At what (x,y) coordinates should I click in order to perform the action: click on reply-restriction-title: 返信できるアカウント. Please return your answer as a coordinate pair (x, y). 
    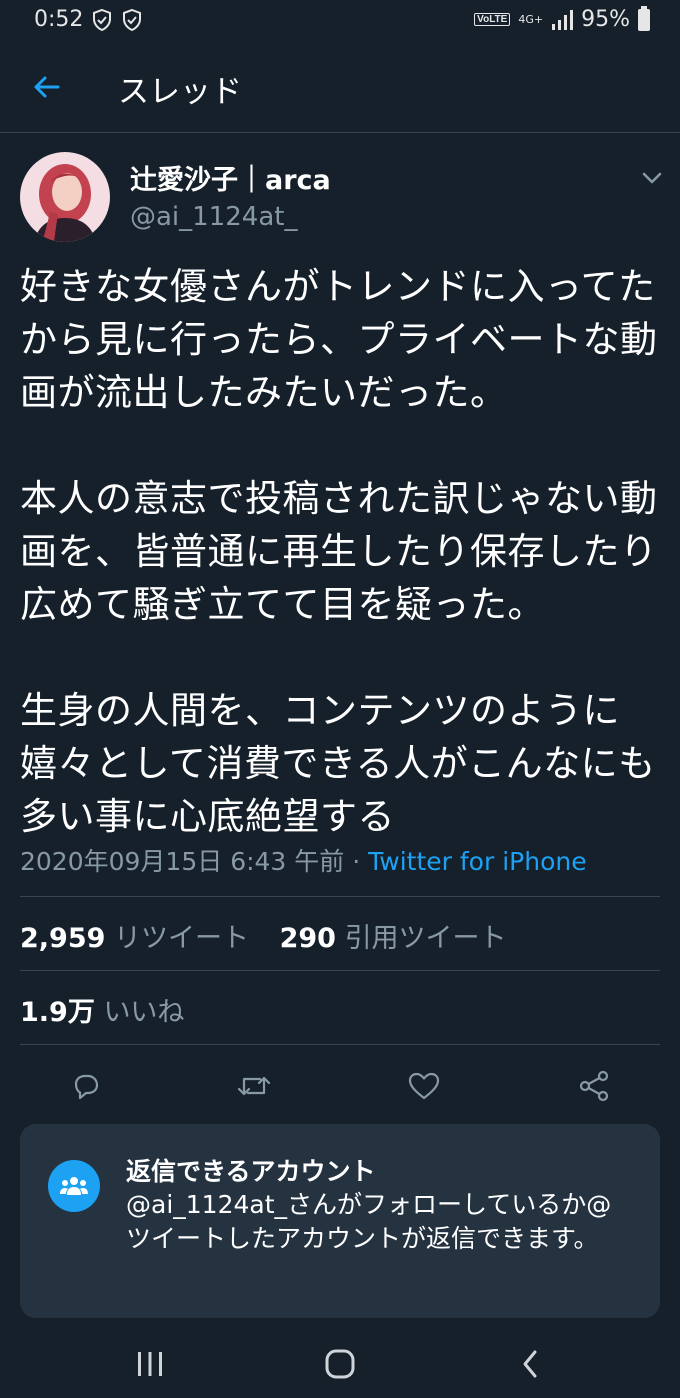
    Looking at the image, I should click on (251, 1171).